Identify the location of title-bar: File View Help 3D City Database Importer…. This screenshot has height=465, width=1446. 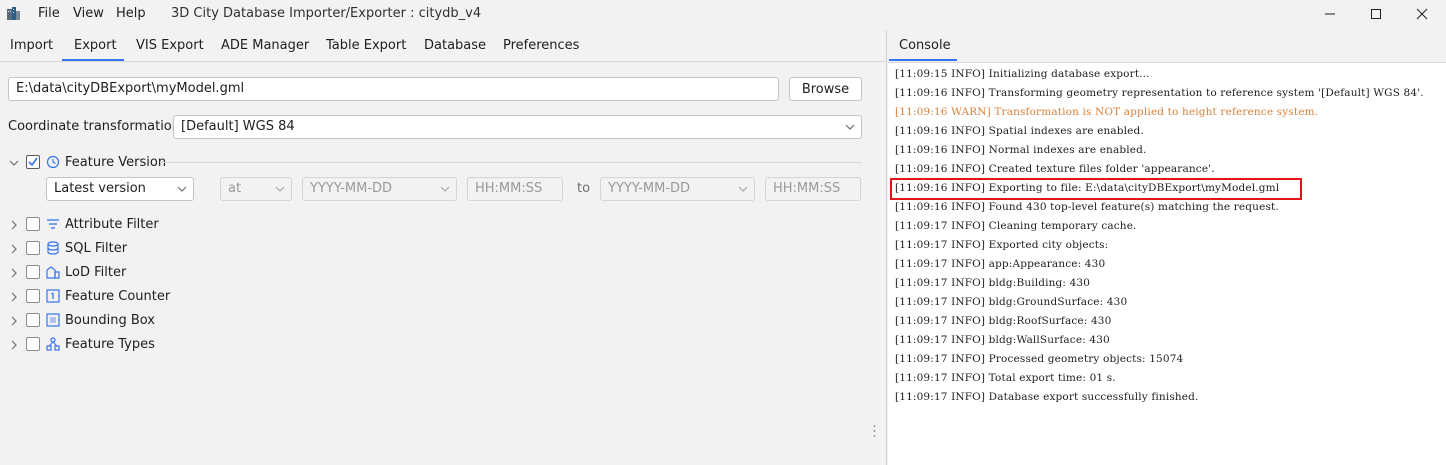
(723, 14).